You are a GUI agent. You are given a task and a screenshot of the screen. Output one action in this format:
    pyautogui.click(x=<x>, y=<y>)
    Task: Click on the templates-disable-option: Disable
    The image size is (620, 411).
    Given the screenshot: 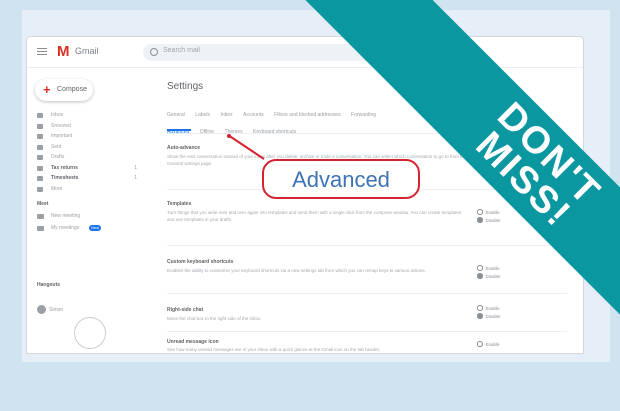 What is the action you would take?
    pyautogui.click(x=489, y=220)
    